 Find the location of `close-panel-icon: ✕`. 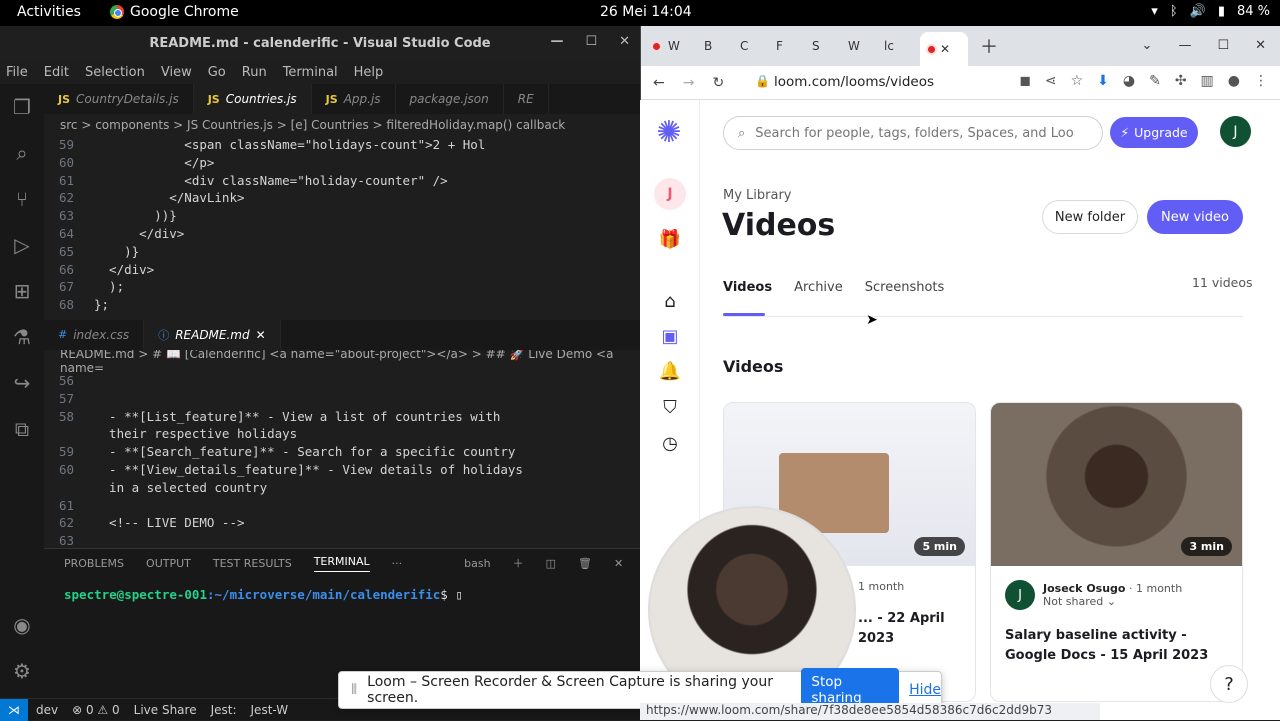

close-panel-icon: ✕ is located at coordinates (618, 563).